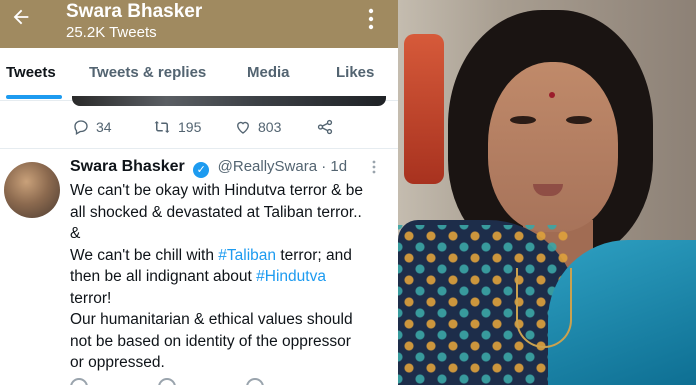 Image resolution: width=696 pixels, height=385 pixels. I want to click on reply-button: 34, so click(92, 127).